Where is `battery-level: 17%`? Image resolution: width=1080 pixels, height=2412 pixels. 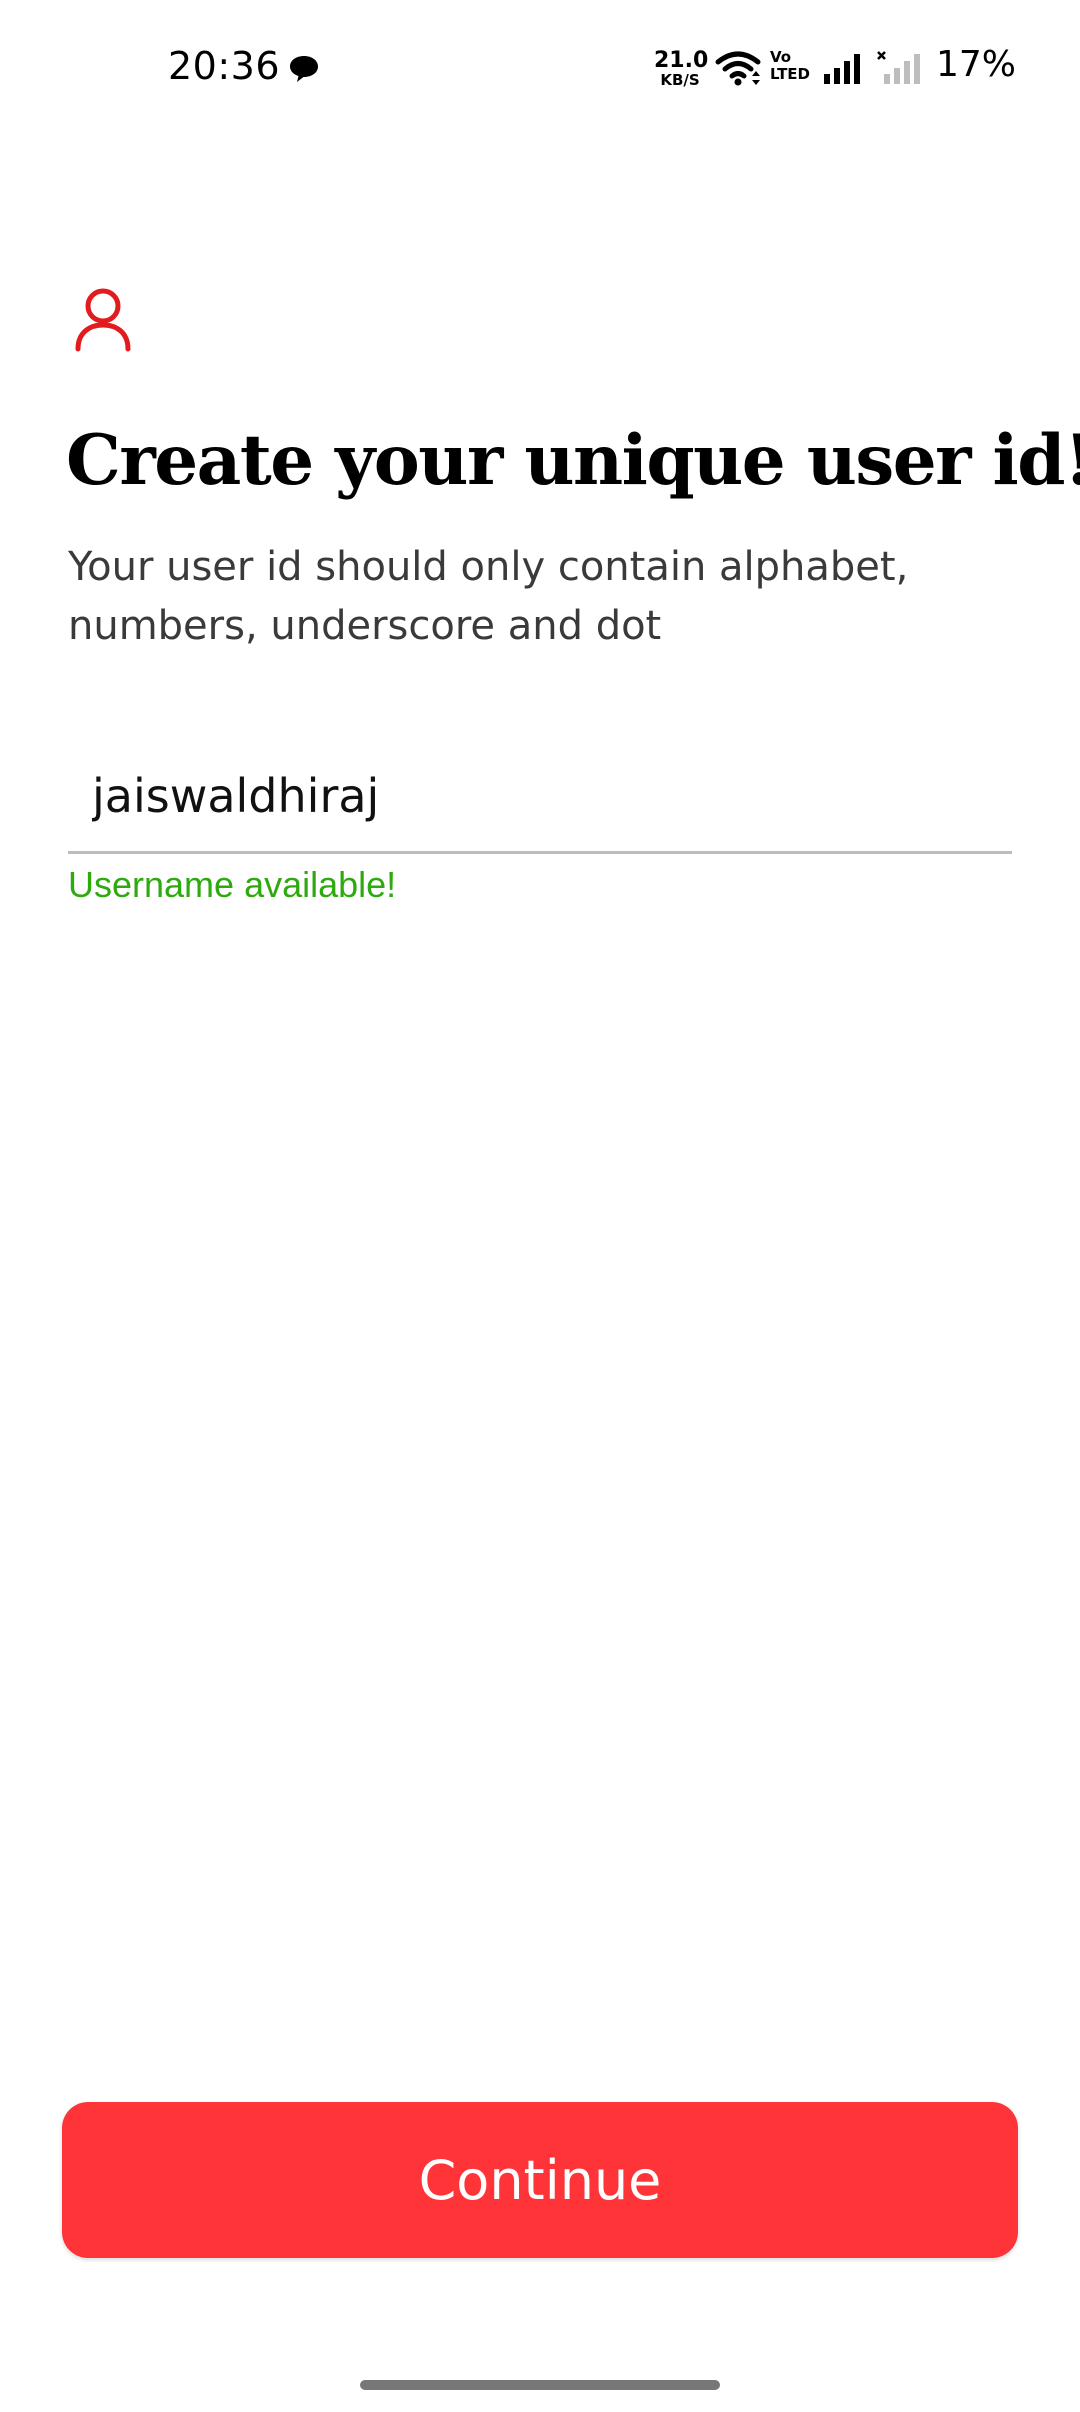
battery-level: 17% is located at coordinates (976, 64).